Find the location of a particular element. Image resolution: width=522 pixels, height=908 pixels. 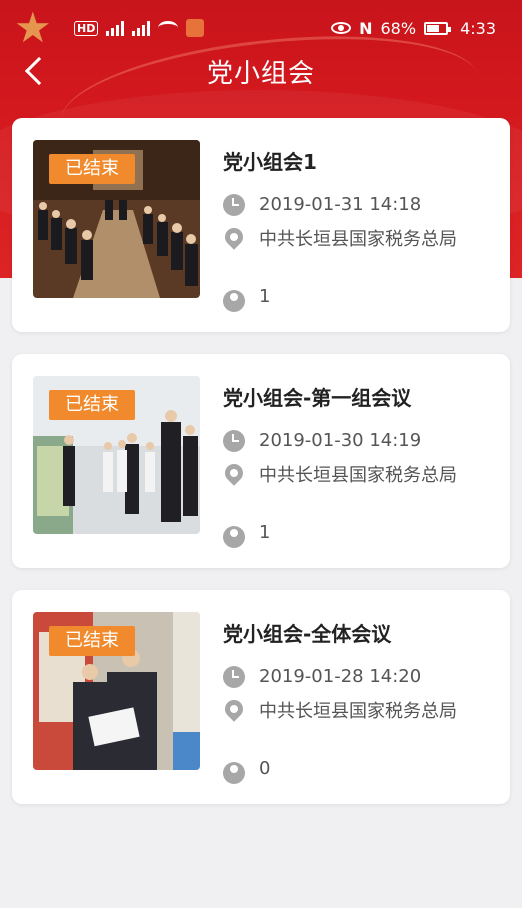

meeting-title: 党小组会-第一组会议 is located at coordinates (317, 398).